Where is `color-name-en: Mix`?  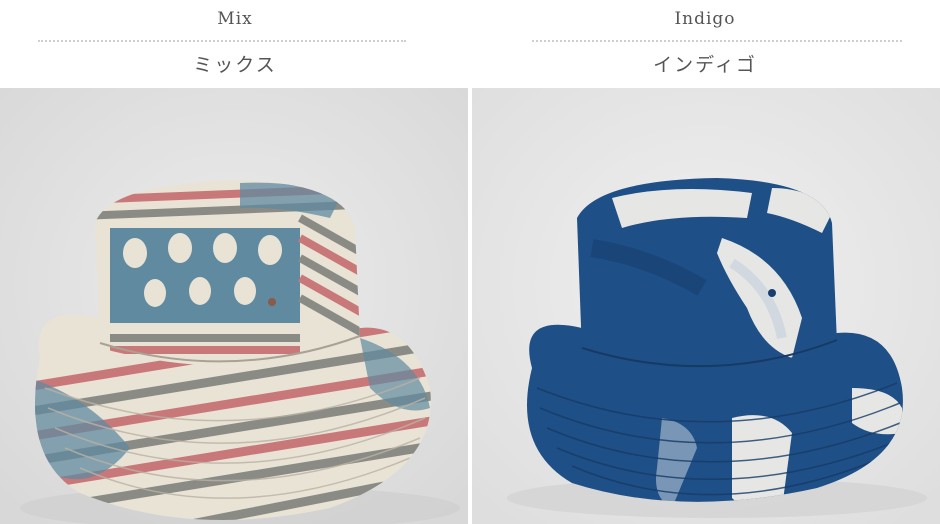 color-name-en: Mix is located at coordinates (235, 19).